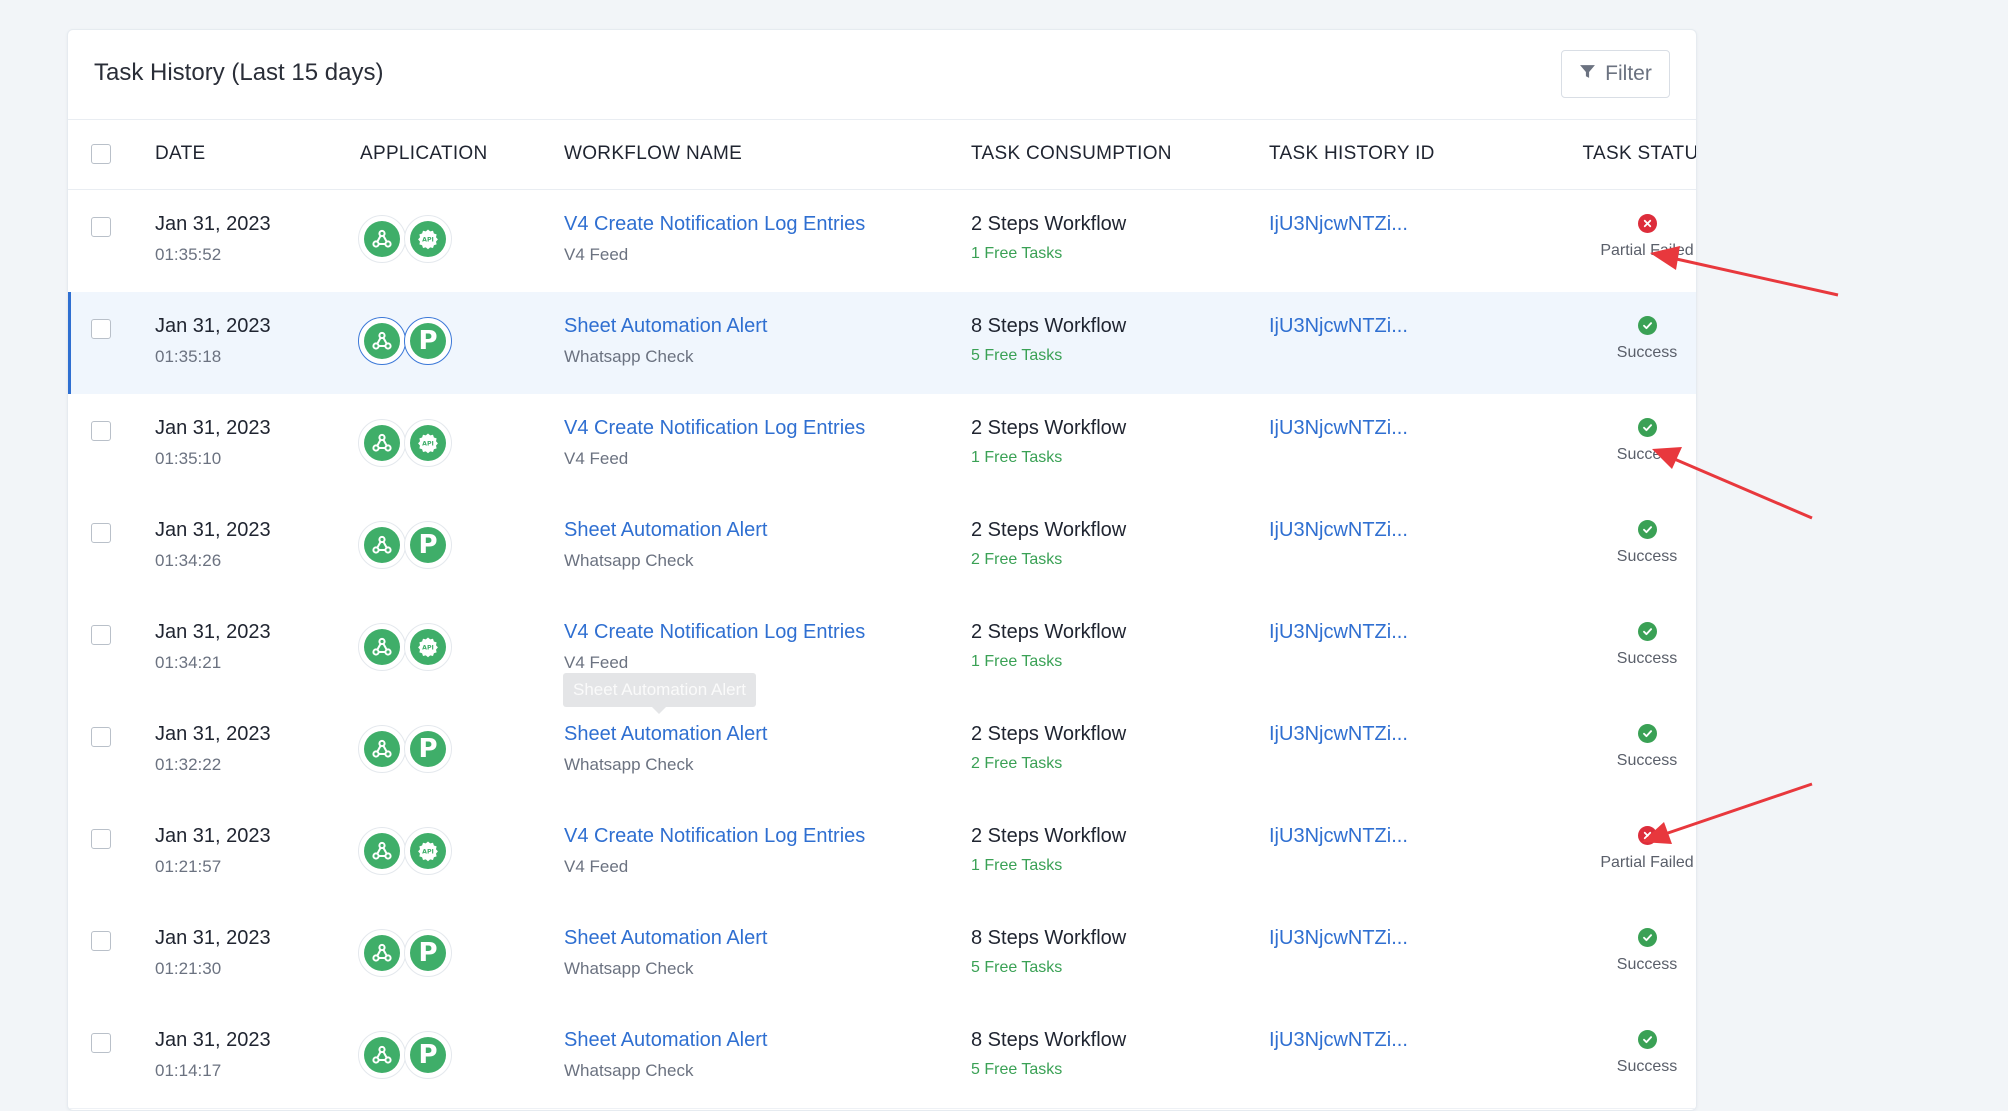 The width and height of the screenshot is (2008, 1111). I want to click on filter-label: Filter, so click(1628, 73).